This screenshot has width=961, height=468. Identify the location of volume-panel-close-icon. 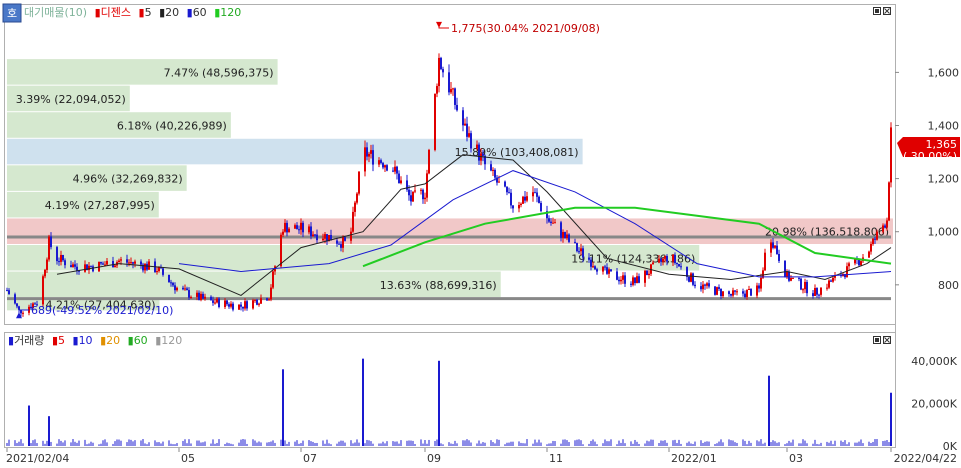
(887, 340).